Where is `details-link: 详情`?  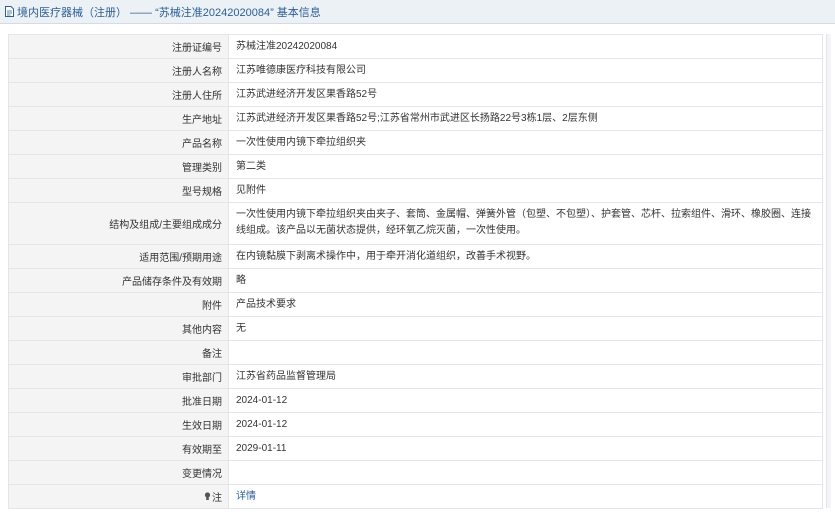 details-link: 详情 is located at coordinates (246, 497).